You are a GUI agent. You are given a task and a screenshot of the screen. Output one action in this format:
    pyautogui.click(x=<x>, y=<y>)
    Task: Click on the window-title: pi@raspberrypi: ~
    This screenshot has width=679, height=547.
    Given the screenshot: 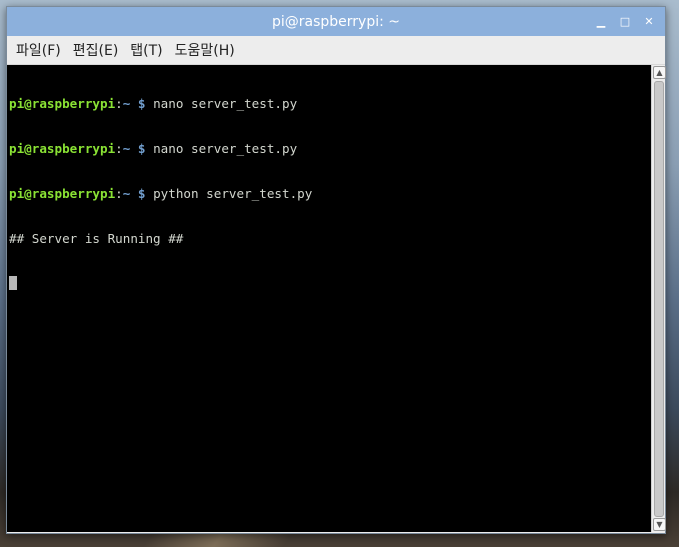 What is the action you would take?
    pyautogui.click(x=336, y=21)
    